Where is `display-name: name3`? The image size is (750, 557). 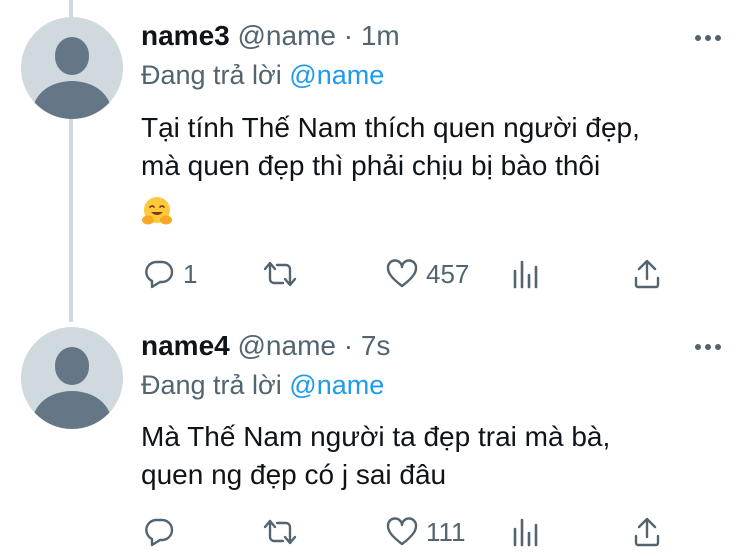 display-name: name3 is located at coordinates (185, 35).